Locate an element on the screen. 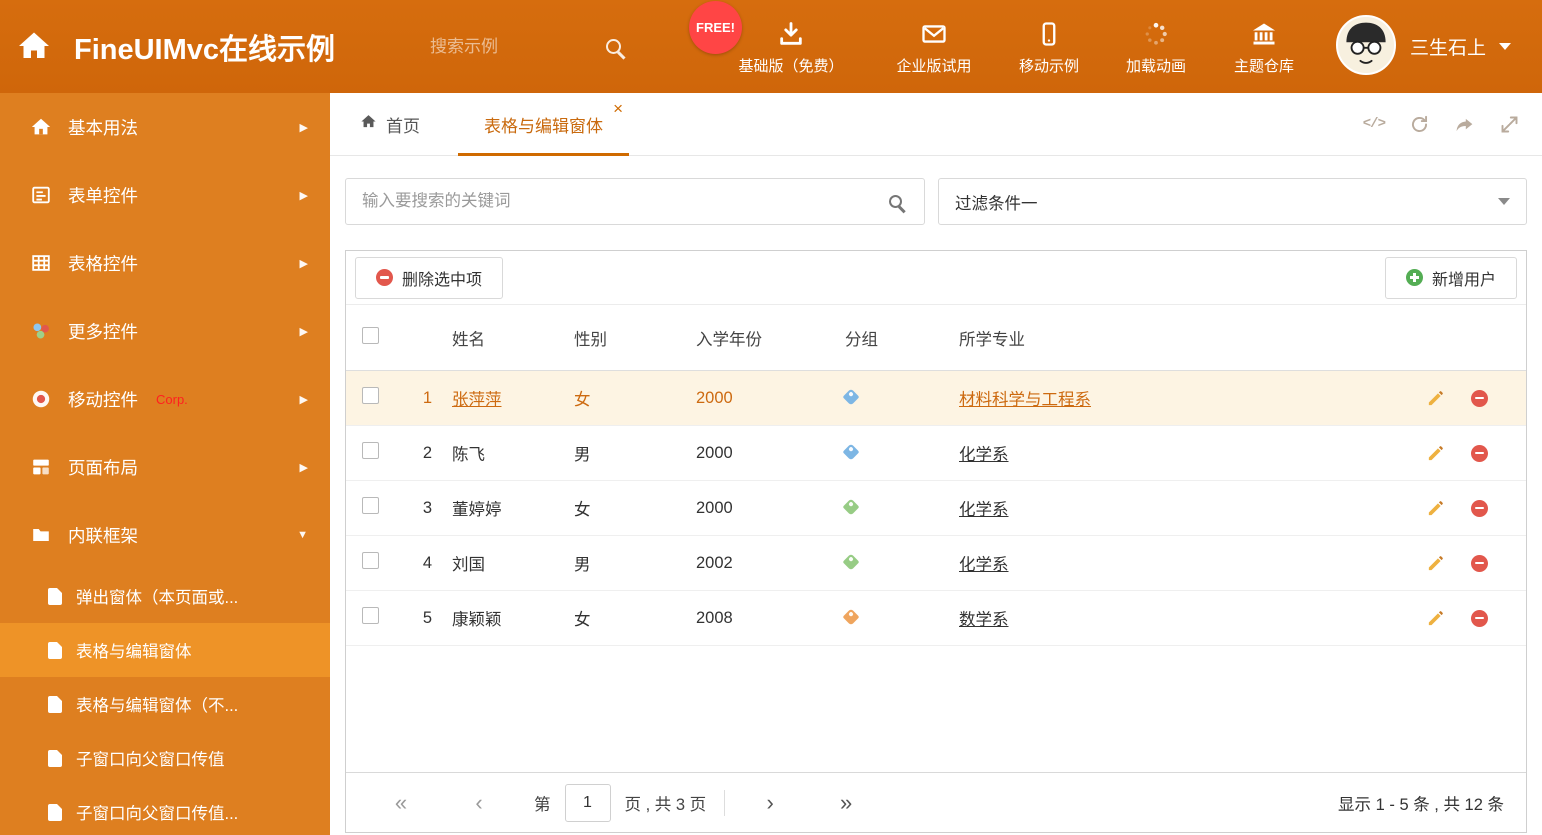 The height and width of the screenshot is (835, 1542). chevron-down-icon: ▼ is located at coordinates (302, 535).